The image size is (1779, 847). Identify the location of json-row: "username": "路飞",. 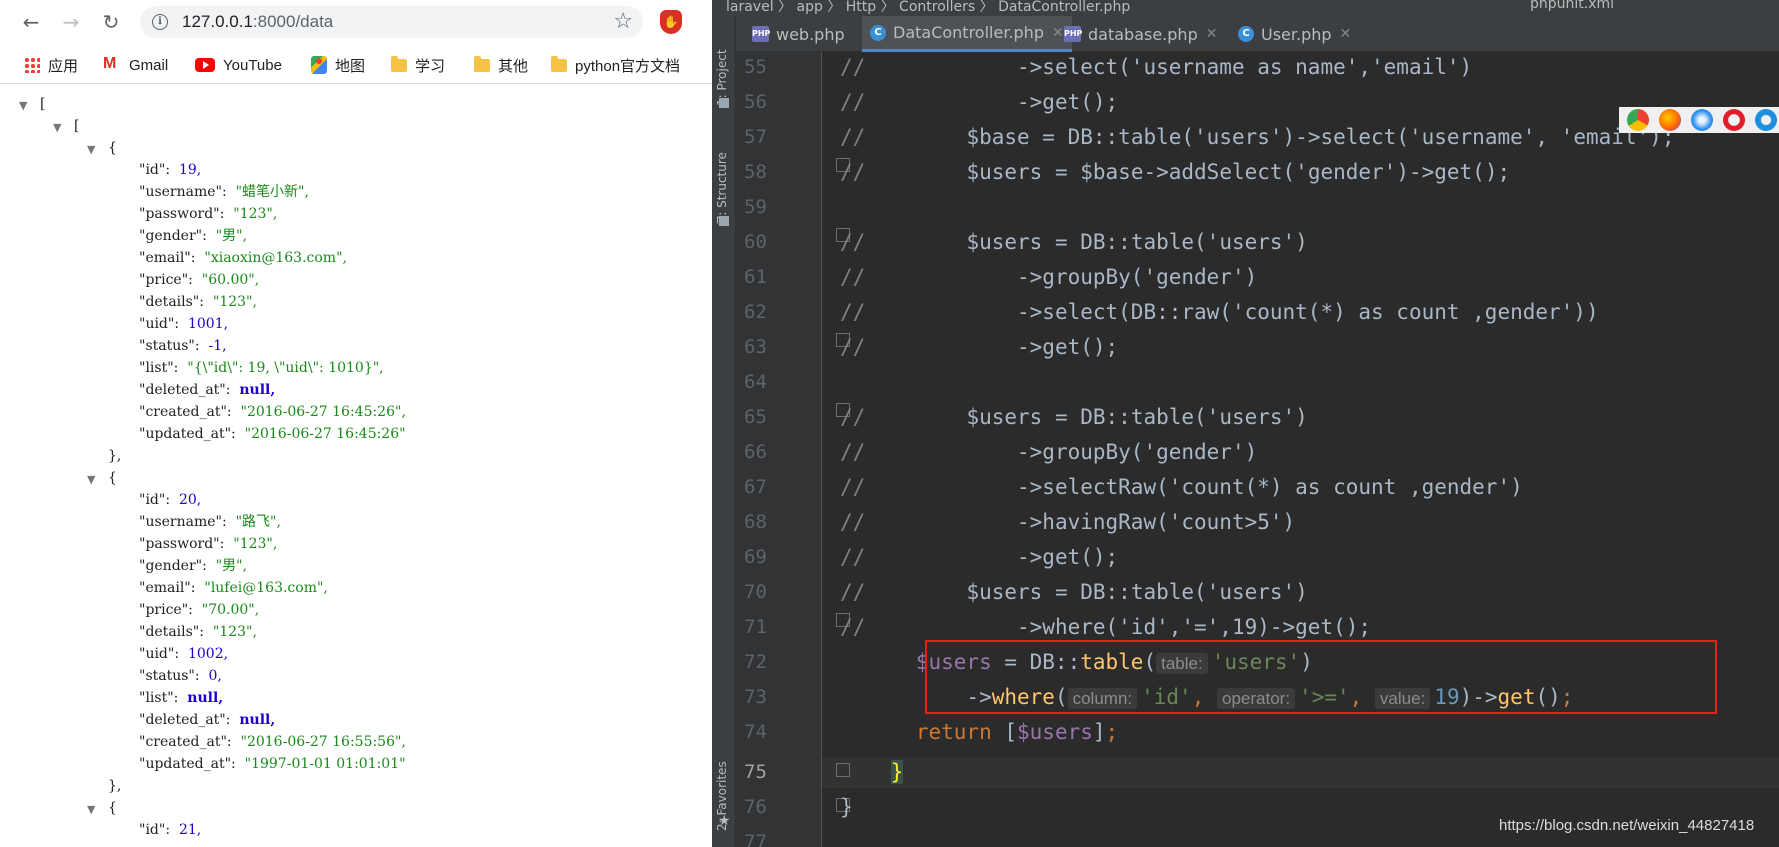
(210, 522).